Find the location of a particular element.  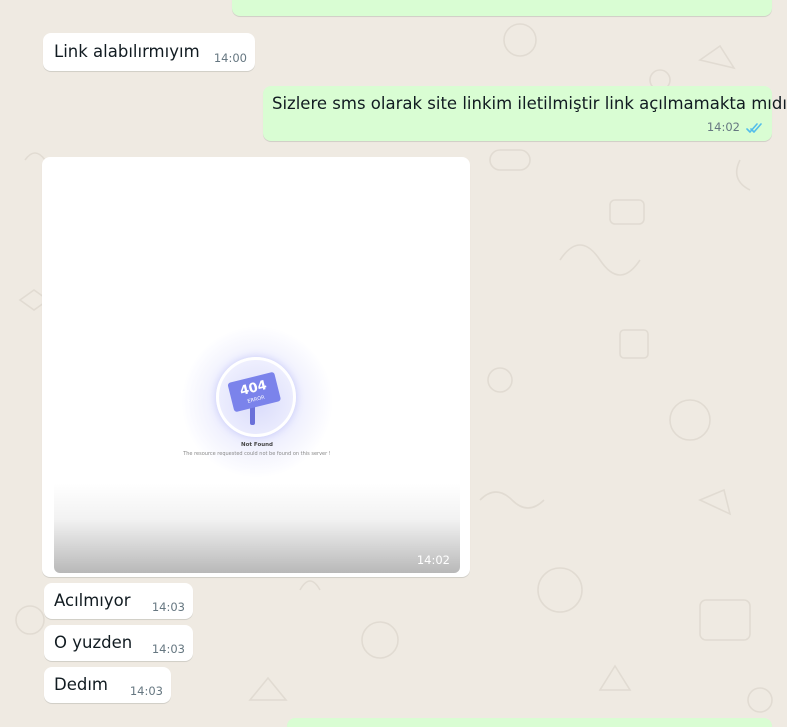

message-bubble-incoming: O yuzden 14:03 is located at coordinates (118, 643).